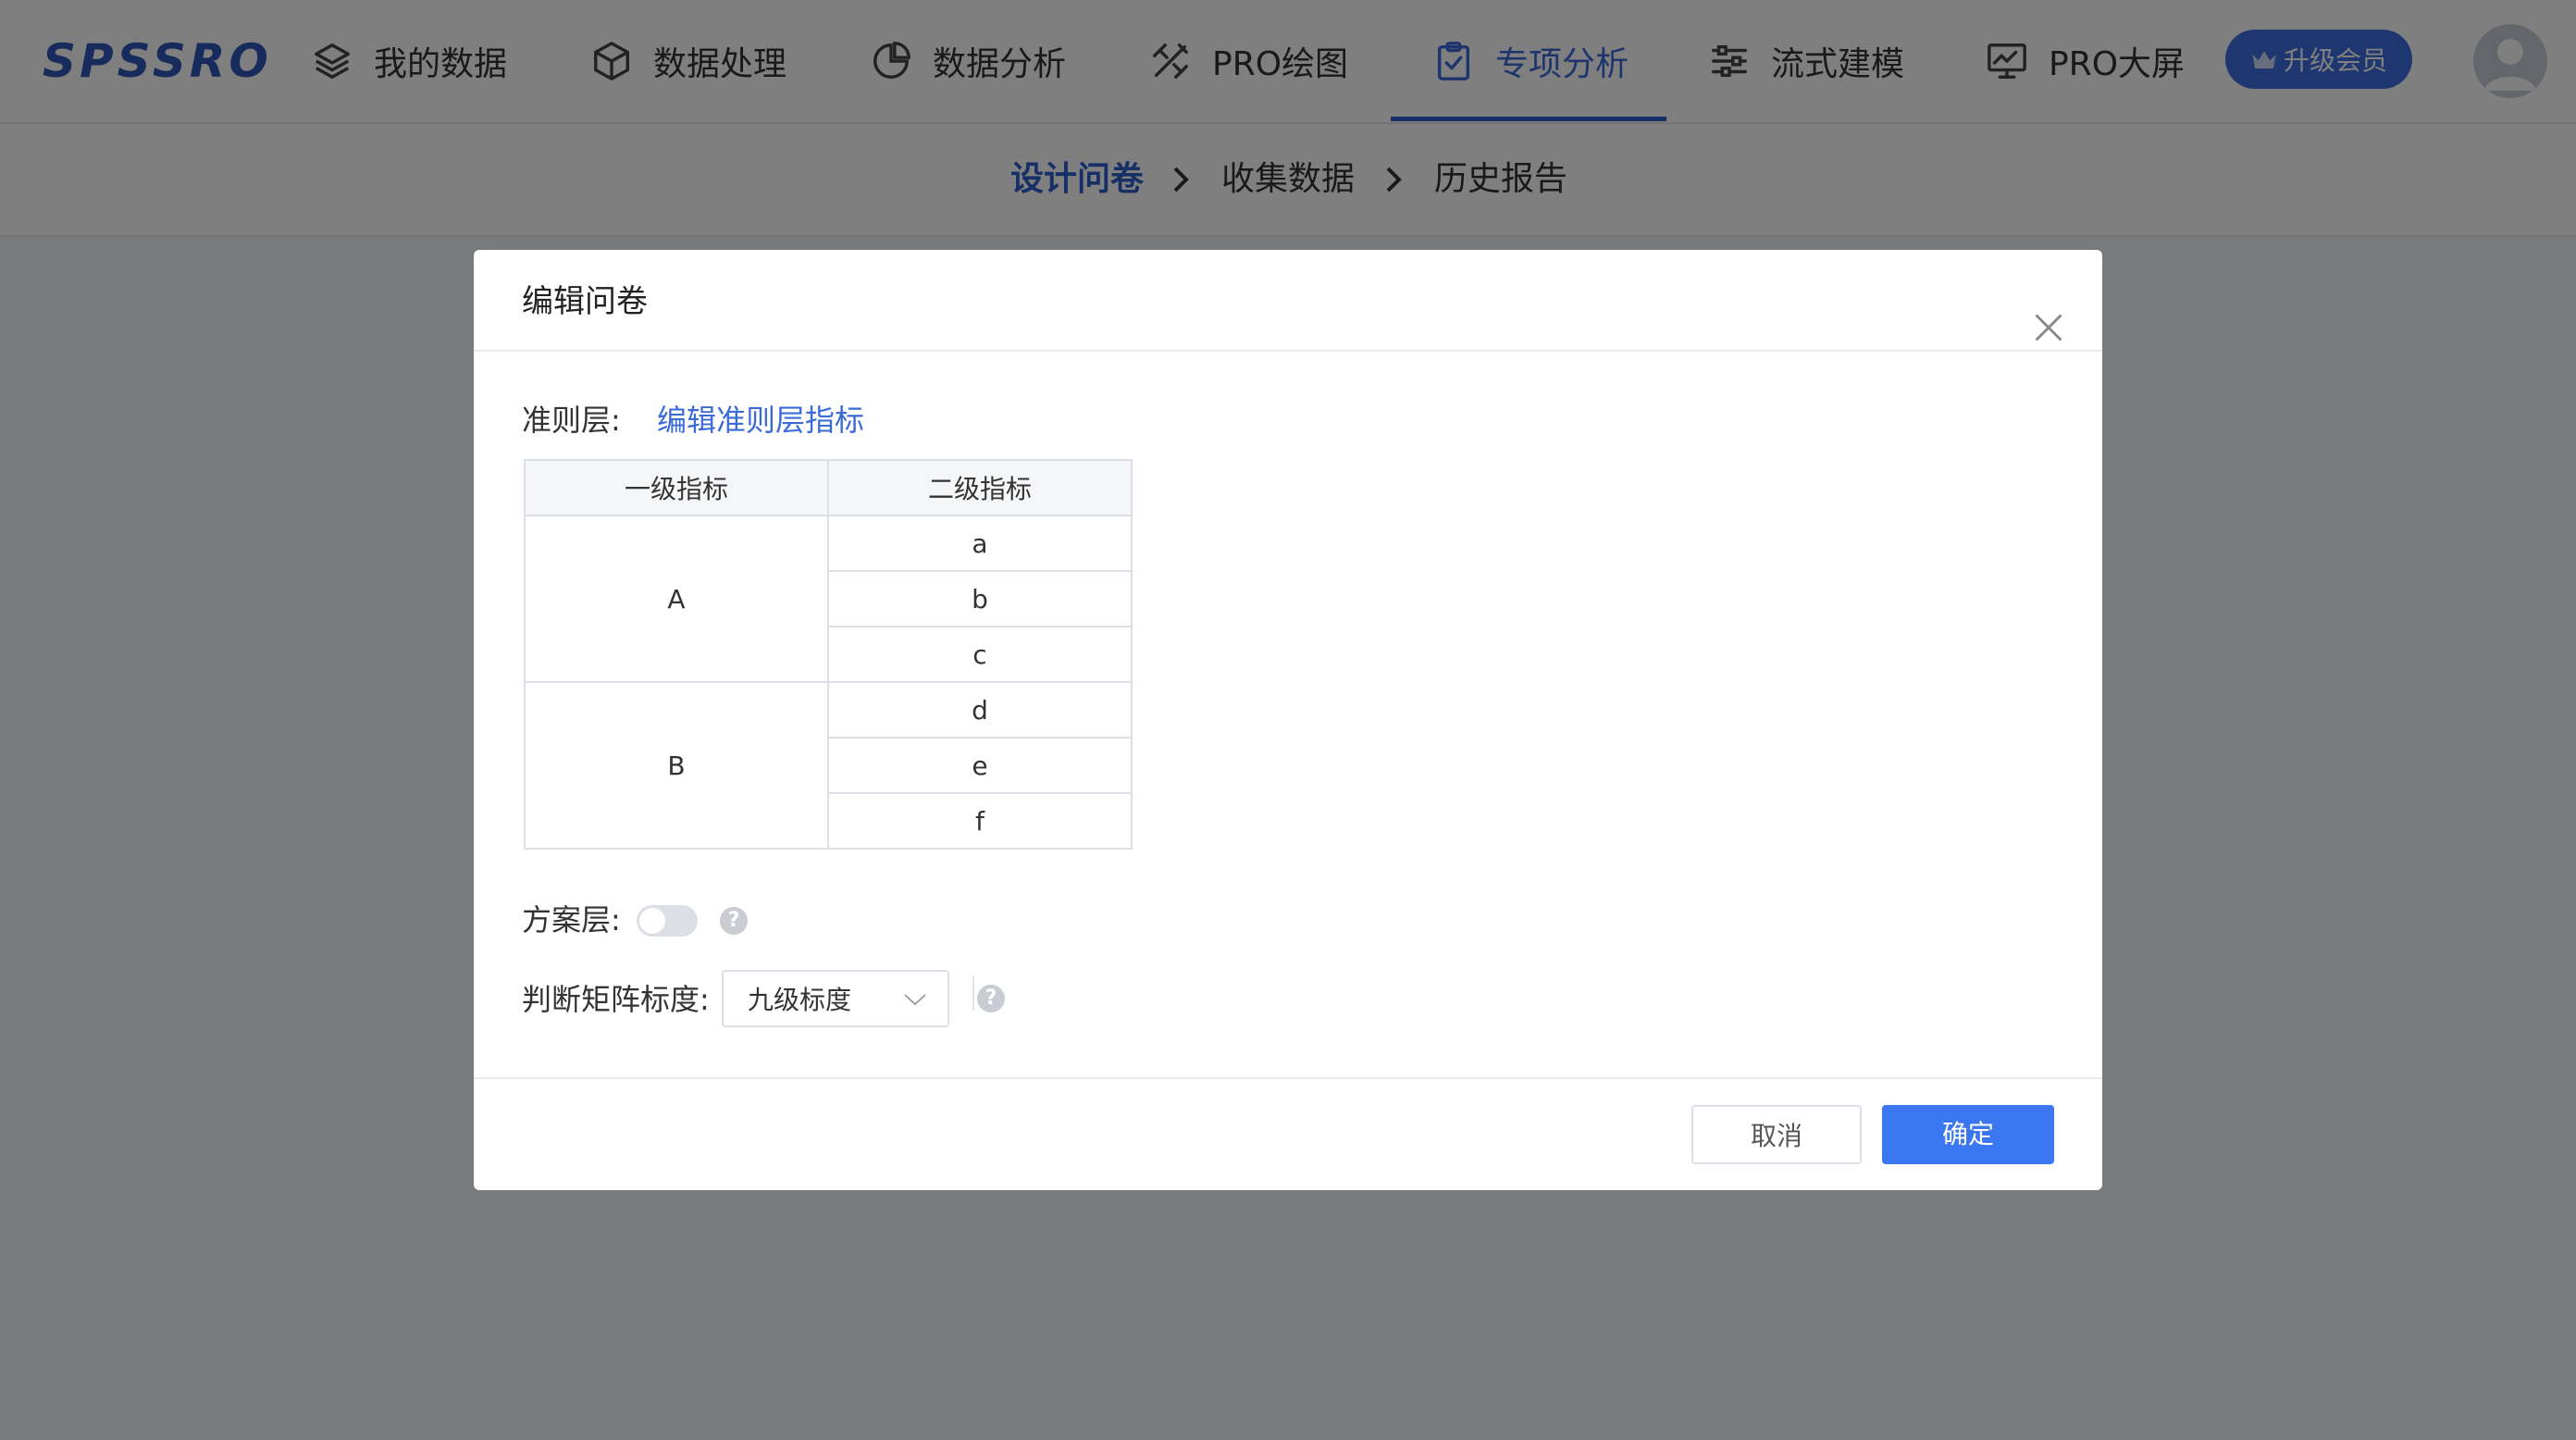  What do you see at coordinates (980, 598) in the screenshot?
I see `secondary-indicator-cell: b` at bounding box center [980, 598].